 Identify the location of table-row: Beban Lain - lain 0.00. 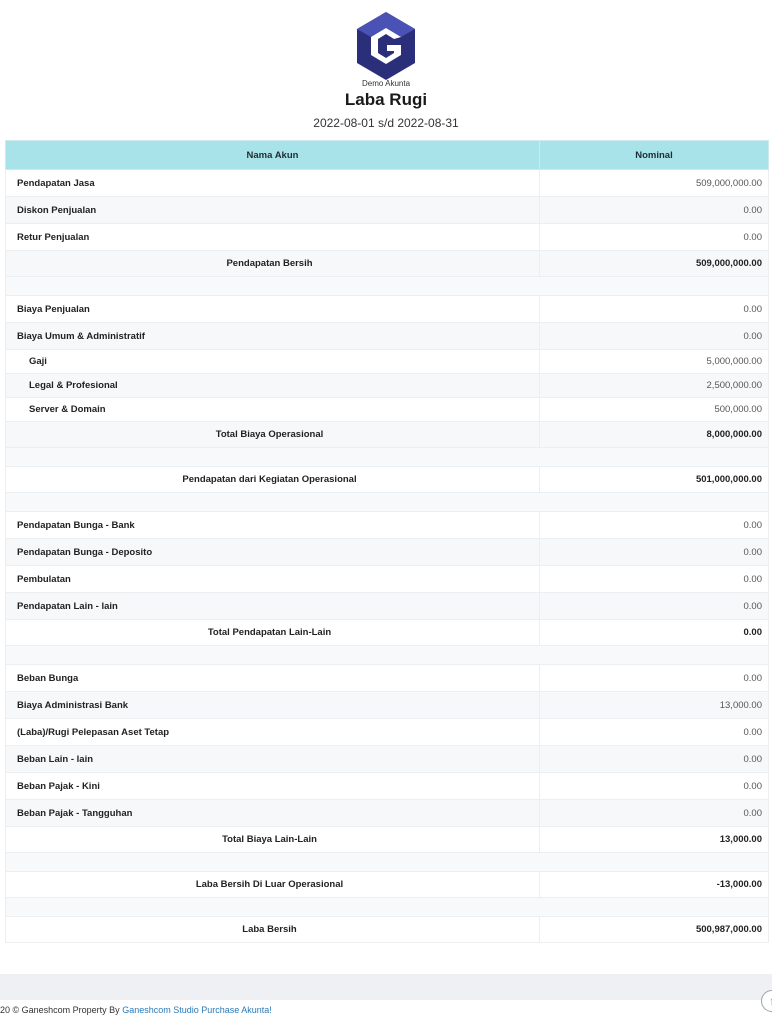
(387, 759).